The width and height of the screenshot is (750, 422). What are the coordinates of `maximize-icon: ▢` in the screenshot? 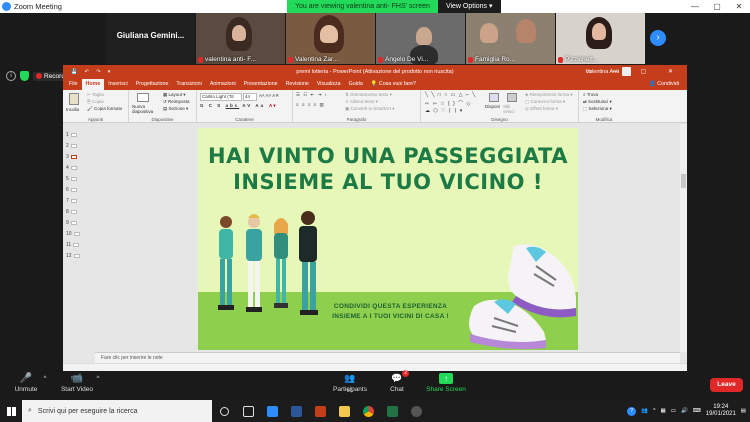 It's located at (717, 6).